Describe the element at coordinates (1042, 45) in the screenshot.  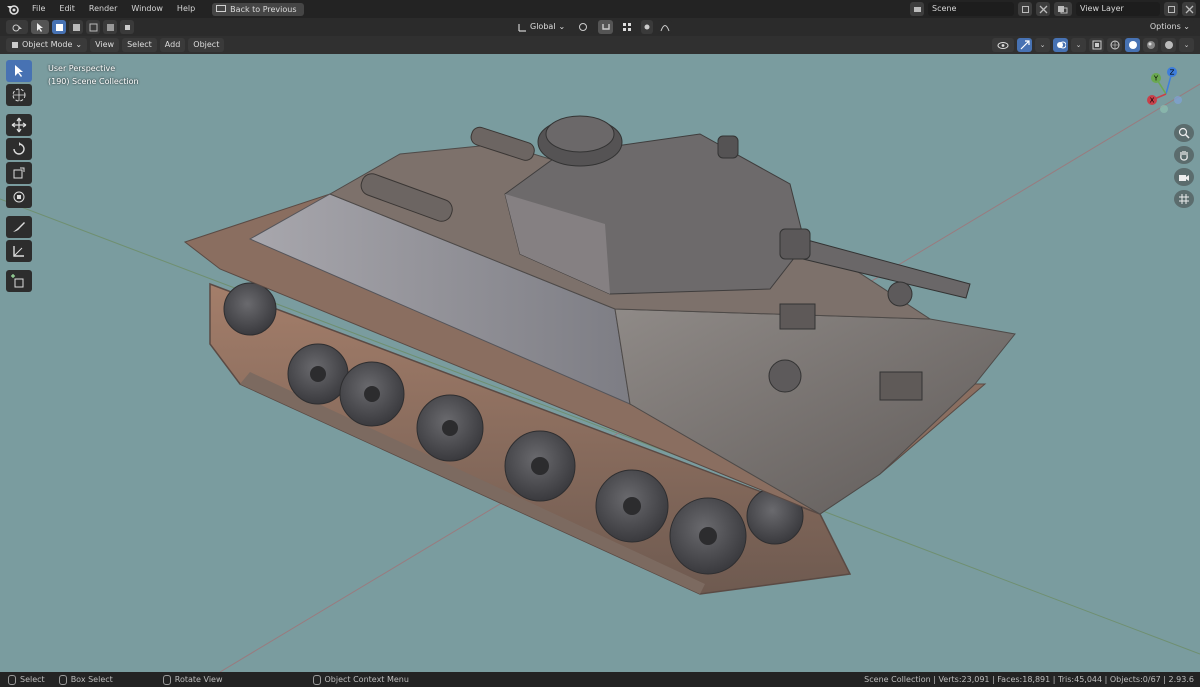
I see `gizmo-dropdown-icon: ⌄` at that location.